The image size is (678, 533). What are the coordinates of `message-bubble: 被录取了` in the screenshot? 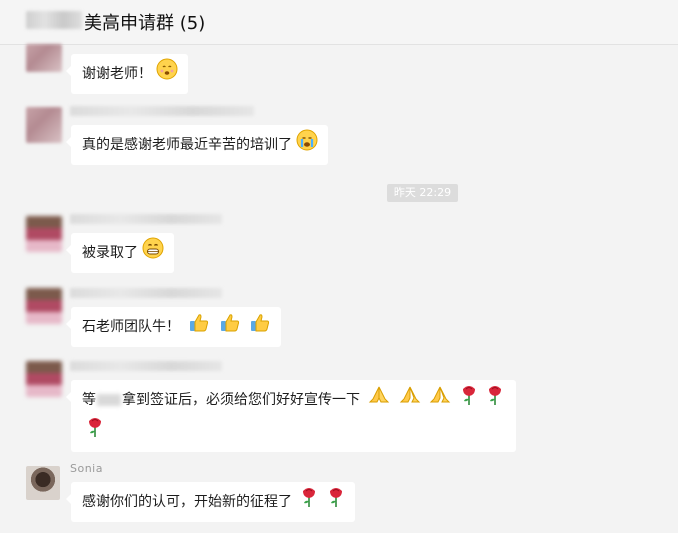 It's located at (120, 253).